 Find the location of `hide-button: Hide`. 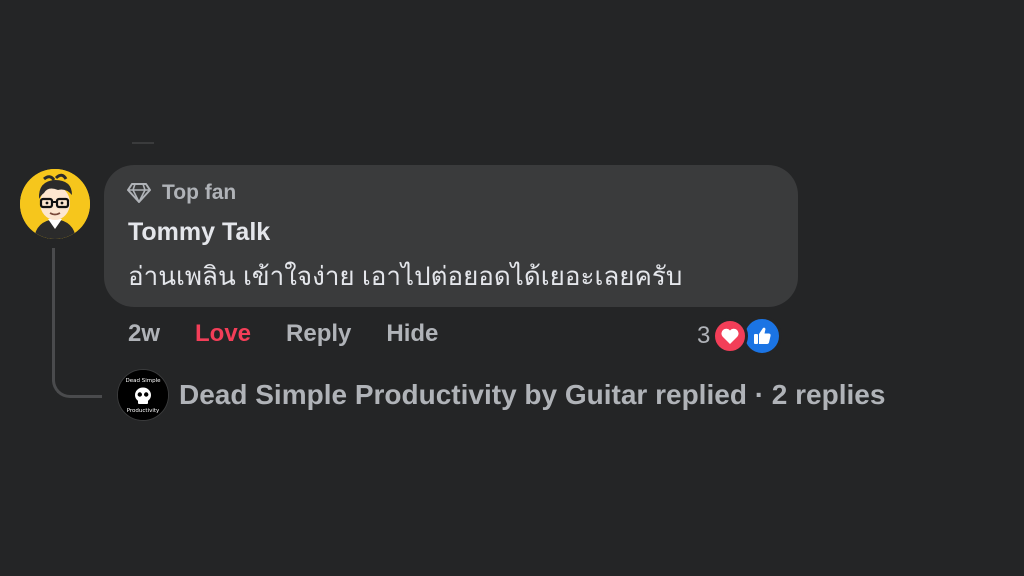

hide-button: Hide is located at coordinates (412, 334).